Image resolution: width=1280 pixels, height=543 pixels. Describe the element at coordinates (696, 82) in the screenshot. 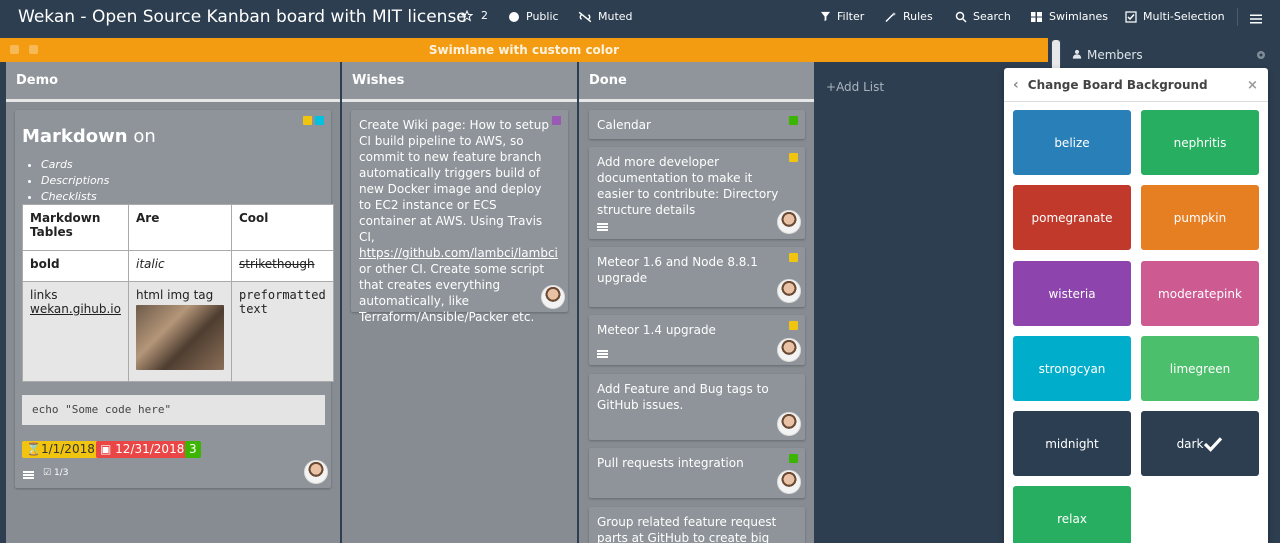

I see `list-header-done: Done` at that location.